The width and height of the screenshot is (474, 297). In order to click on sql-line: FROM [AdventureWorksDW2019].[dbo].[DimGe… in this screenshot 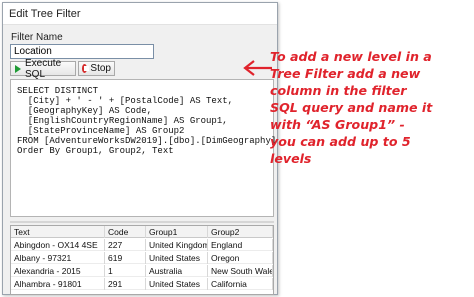, I will do `click(147, 141)`.